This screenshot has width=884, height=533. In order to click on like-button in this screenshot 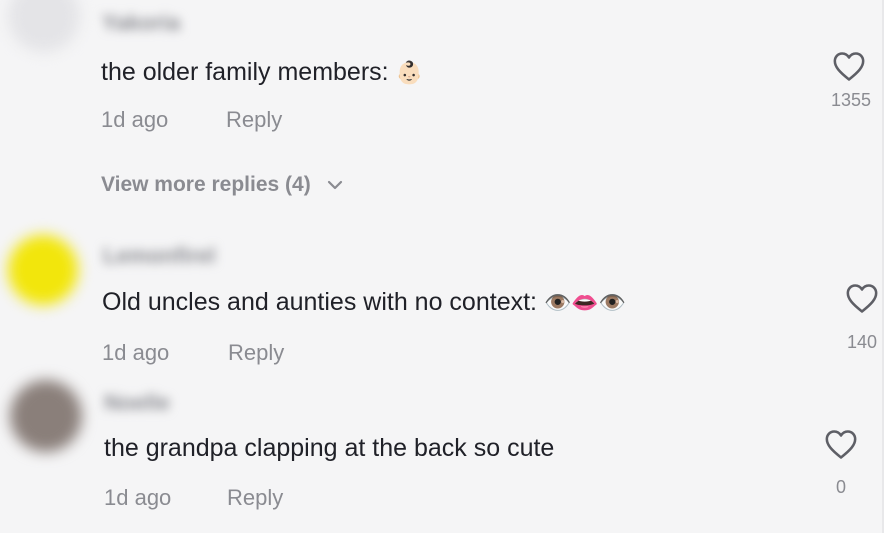, I will do `click(841, 444)`.